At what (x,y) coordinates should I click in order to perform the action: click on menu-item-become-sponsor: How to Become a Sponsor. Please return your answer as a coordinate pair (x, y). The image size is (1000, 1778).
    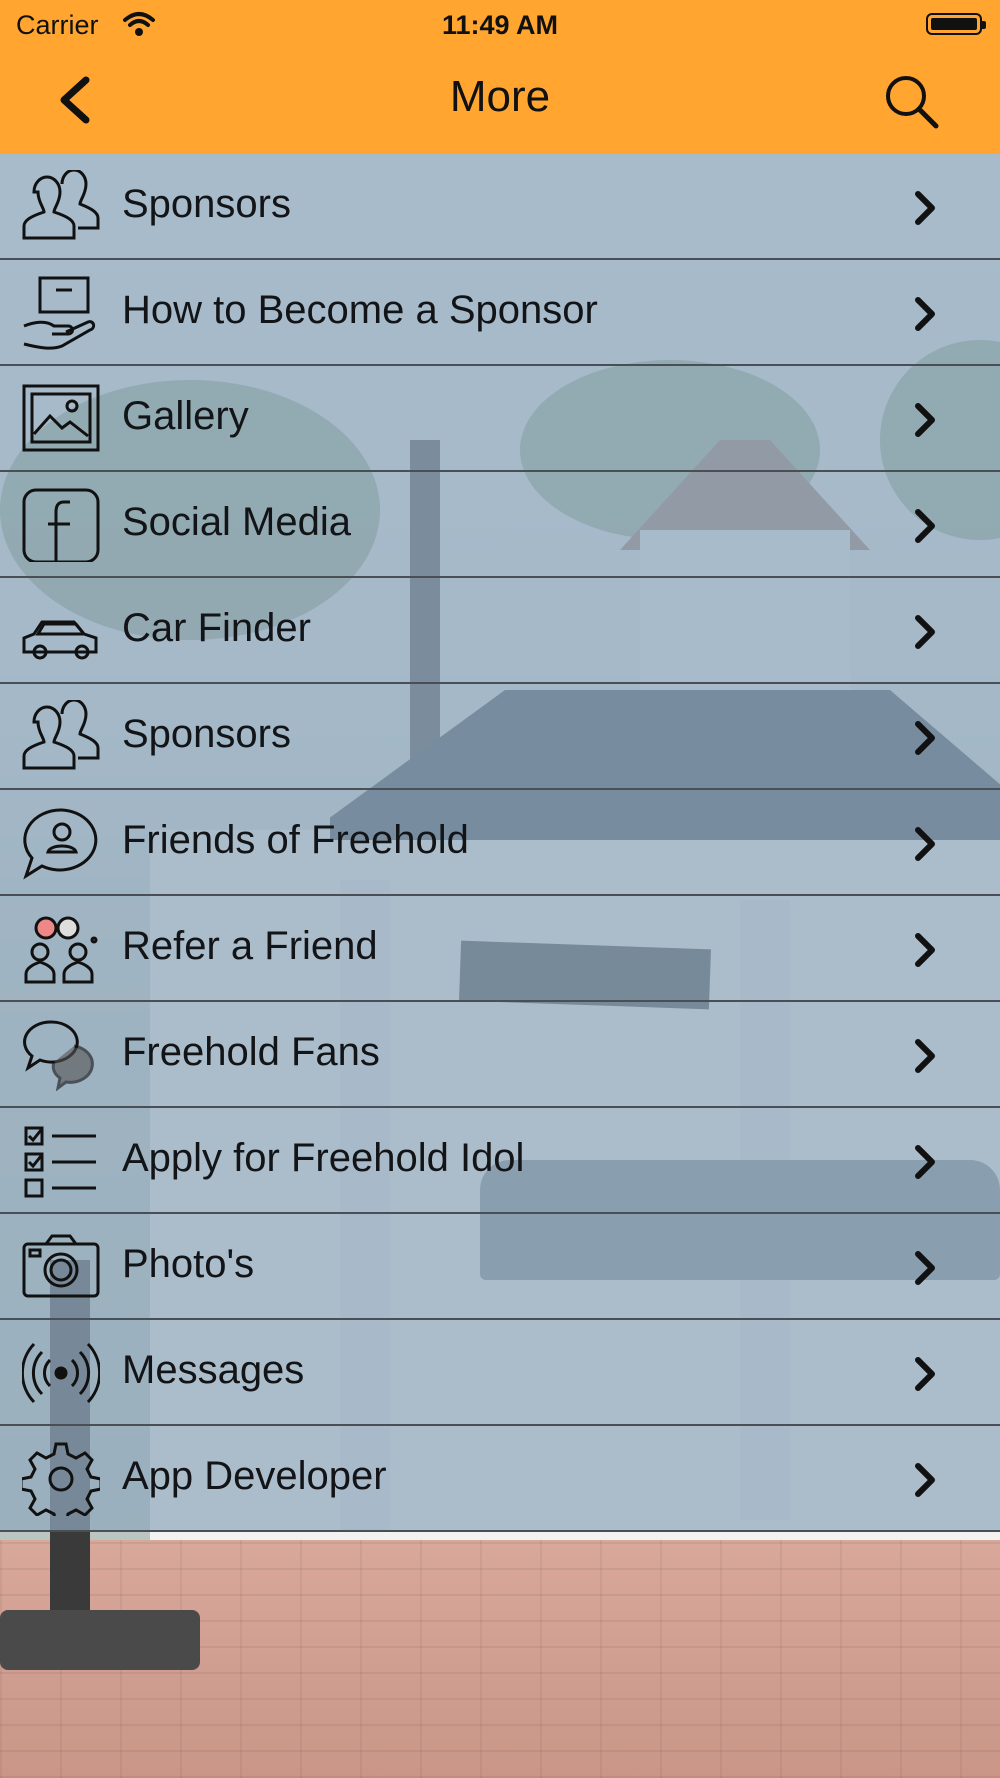
    Looking at the image, I should click on (500, 313).